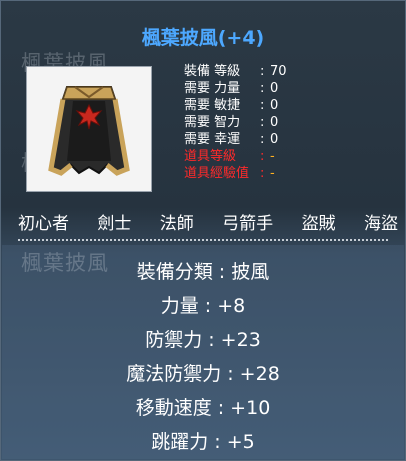  Describe the element at coordinates (176, 224) in the screenshot. I see `job-magician: 法師` at that location.